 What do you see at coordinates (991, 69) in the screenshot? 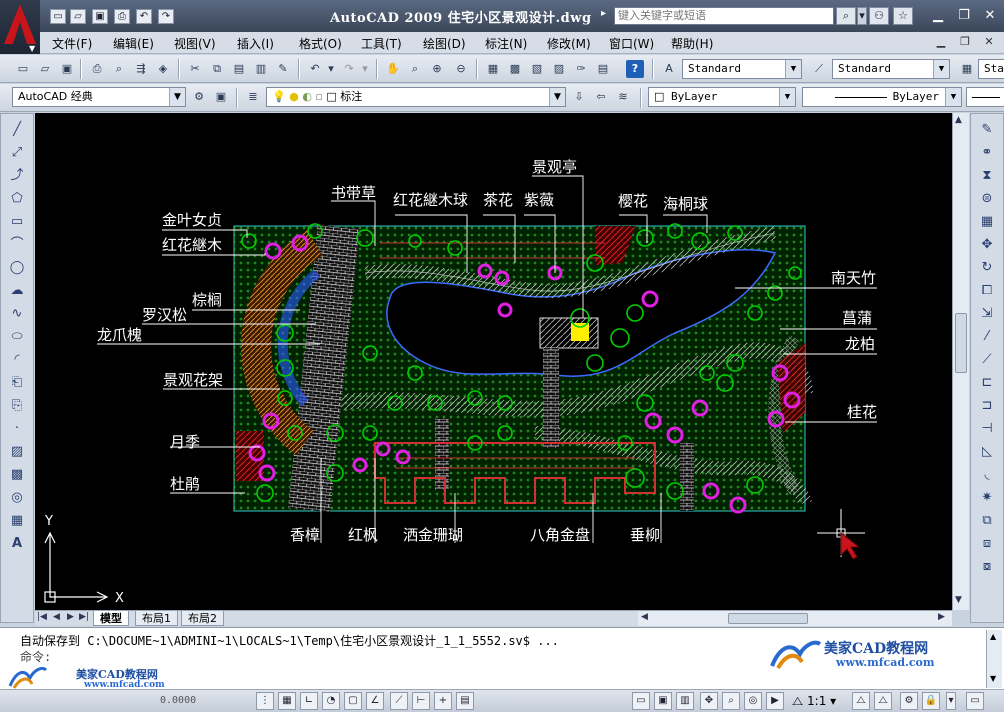
I see `table-style-select: Sta` at bounding box center [991, 69].